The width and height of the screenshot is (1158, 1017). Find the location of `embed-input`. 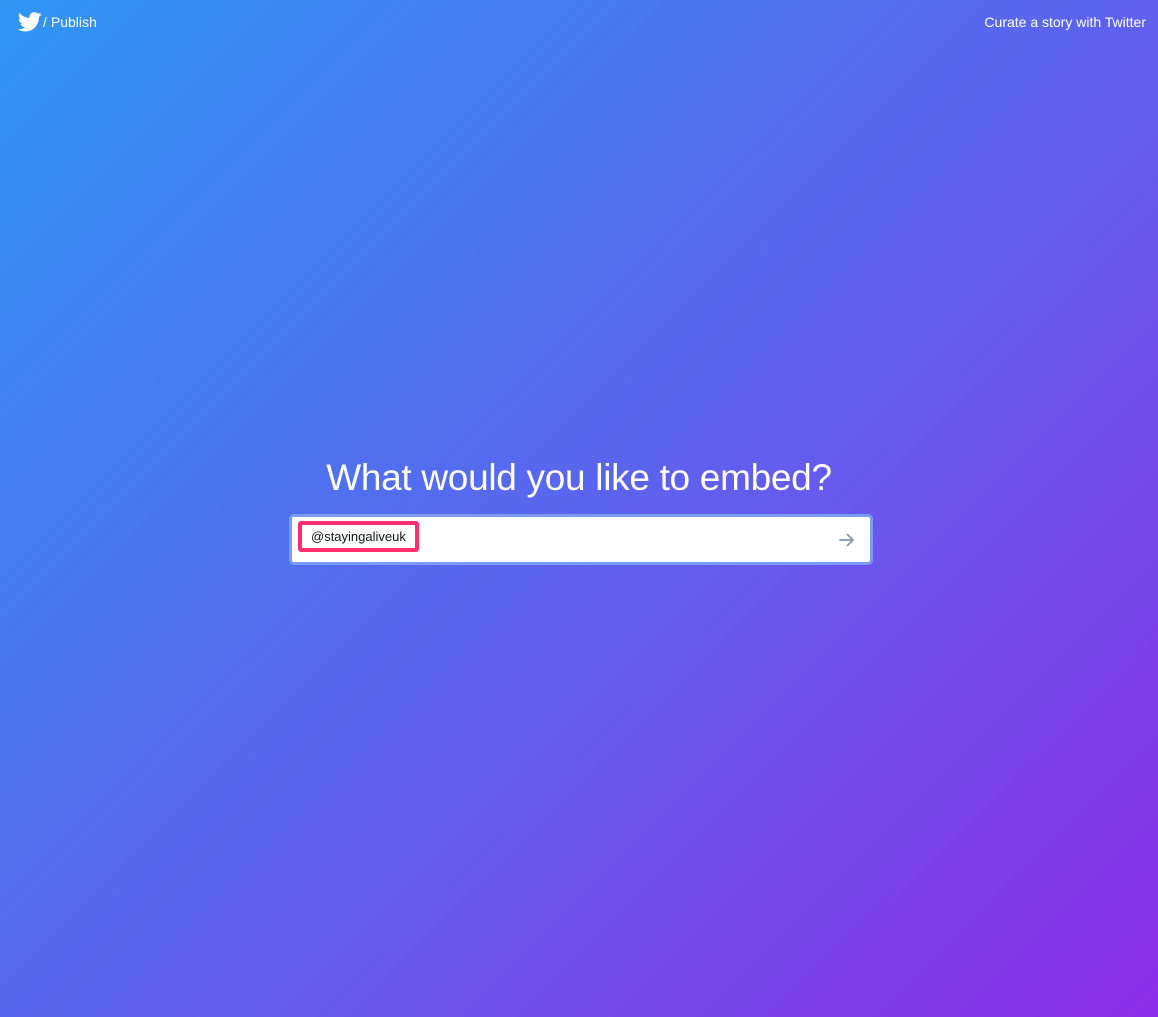

embed-input is located at coordinates (630, 540).